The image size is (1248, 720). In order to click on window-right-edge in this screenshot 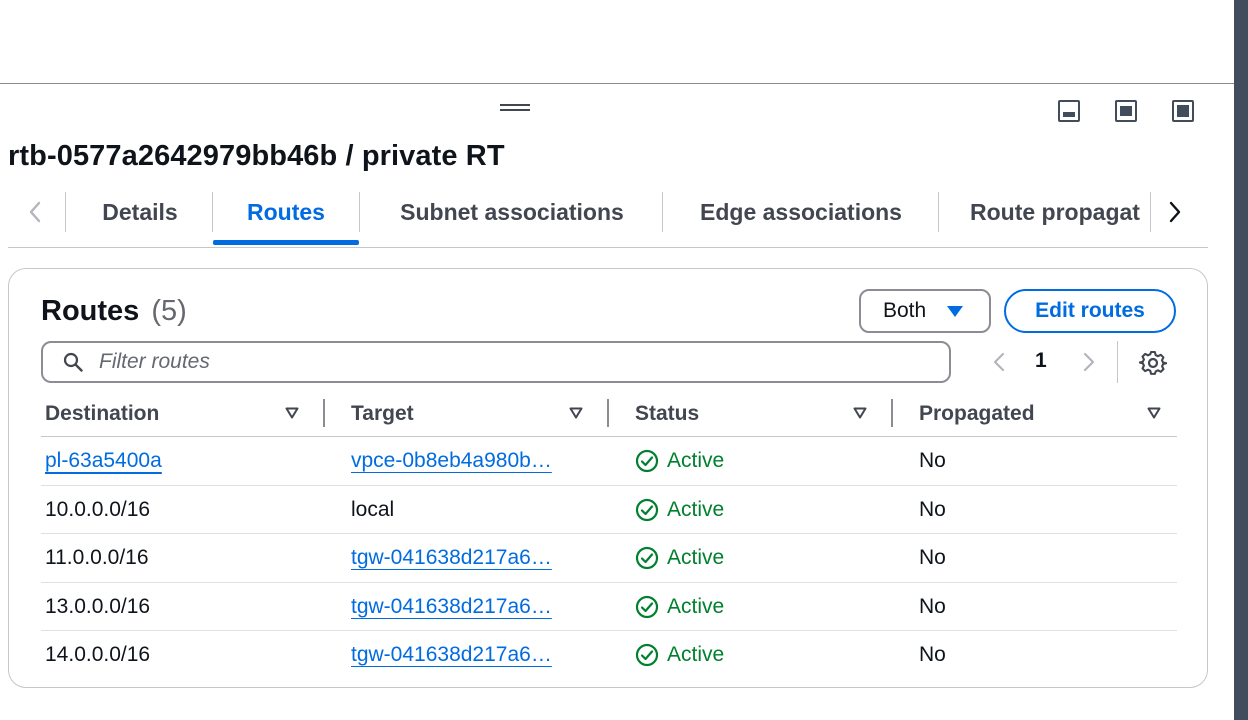, I will do `click(1241, 360)`.